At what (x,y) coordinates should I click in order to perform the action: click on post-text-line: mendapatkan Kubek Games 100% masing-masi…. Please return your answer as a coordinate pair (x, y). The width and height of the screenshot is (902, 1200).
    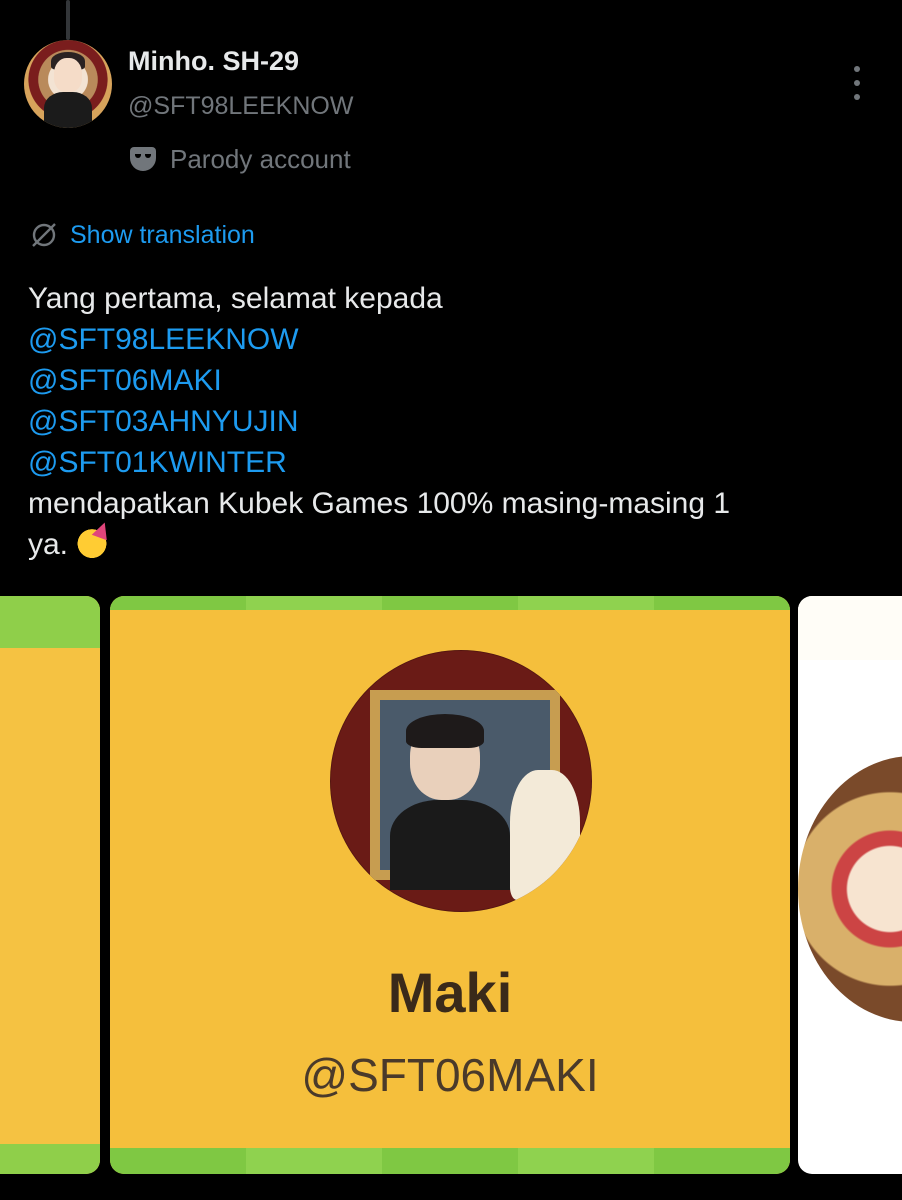
    Looking at the image, I should click on (379, 503).